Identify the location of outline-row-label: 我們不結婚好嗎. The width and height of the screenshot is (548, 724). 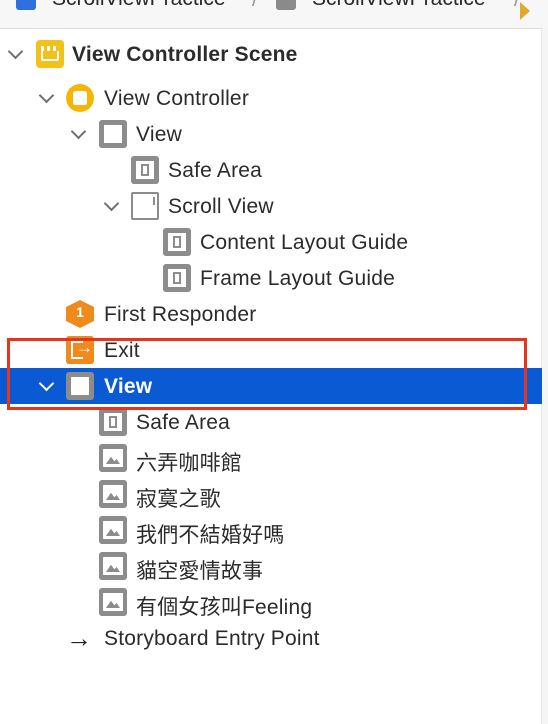
(210, 535).